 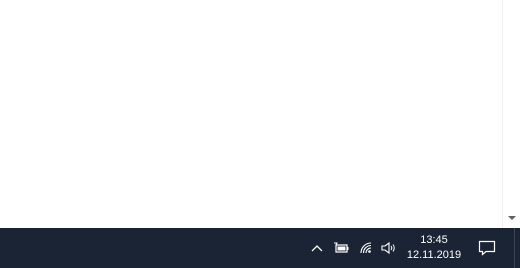 I want to click on clock-time: 13:45, so click(x=434, y=240).